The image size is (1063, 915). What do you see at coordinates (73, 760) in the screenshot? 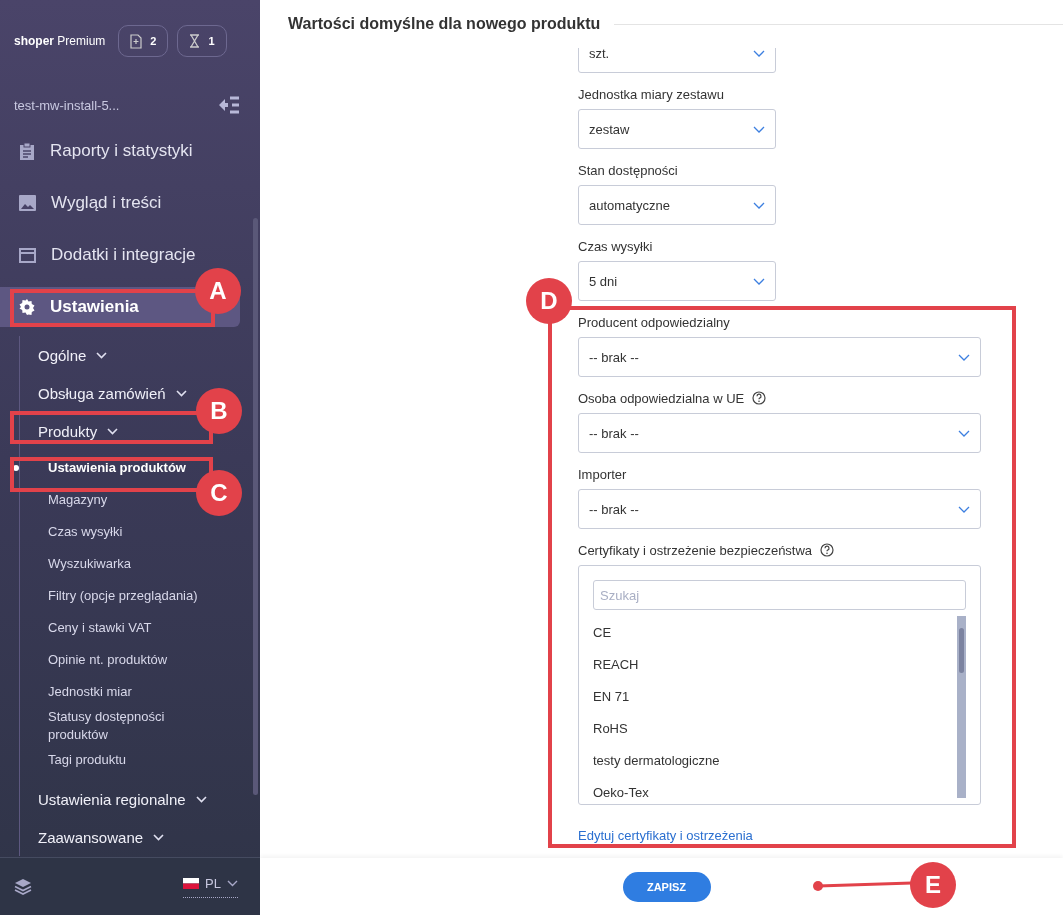
I see `nav-link: Tagi produktu` at bounding box center [73, 760].